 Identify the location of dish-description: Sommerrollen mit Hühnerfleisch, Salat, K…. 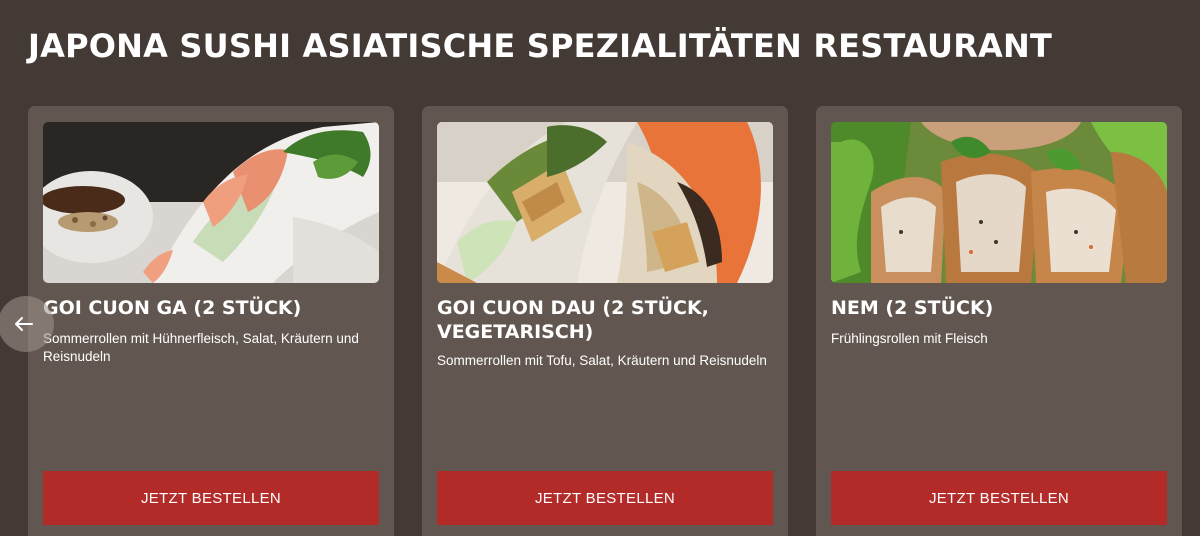
(201, 347).